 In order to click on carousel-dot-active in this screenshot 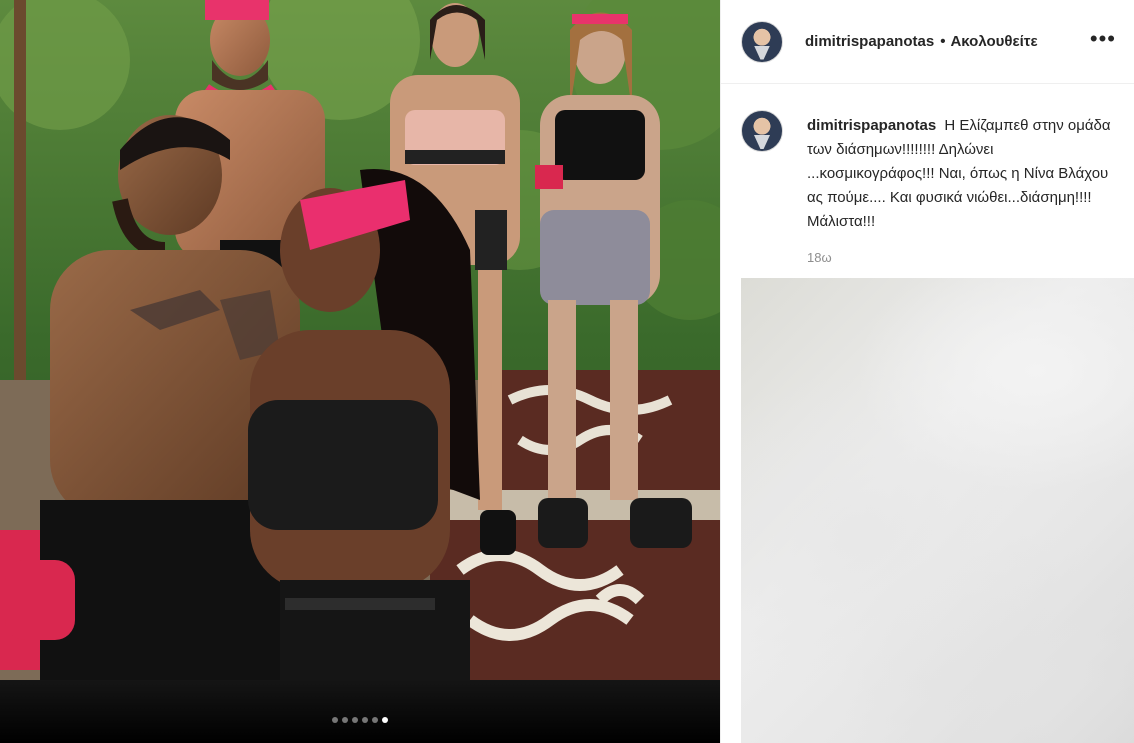, I will do `click(385, 720)`.